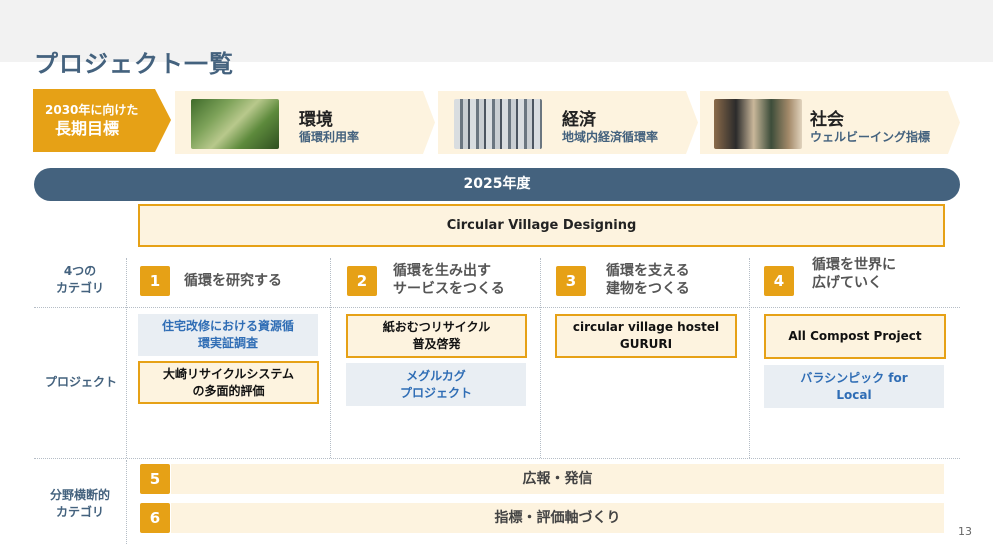 The image size is (993, 558). Describe the element at coordinates (134, 64) in the screenshot. I see `page-title: プロジェクト一覧` at that location.